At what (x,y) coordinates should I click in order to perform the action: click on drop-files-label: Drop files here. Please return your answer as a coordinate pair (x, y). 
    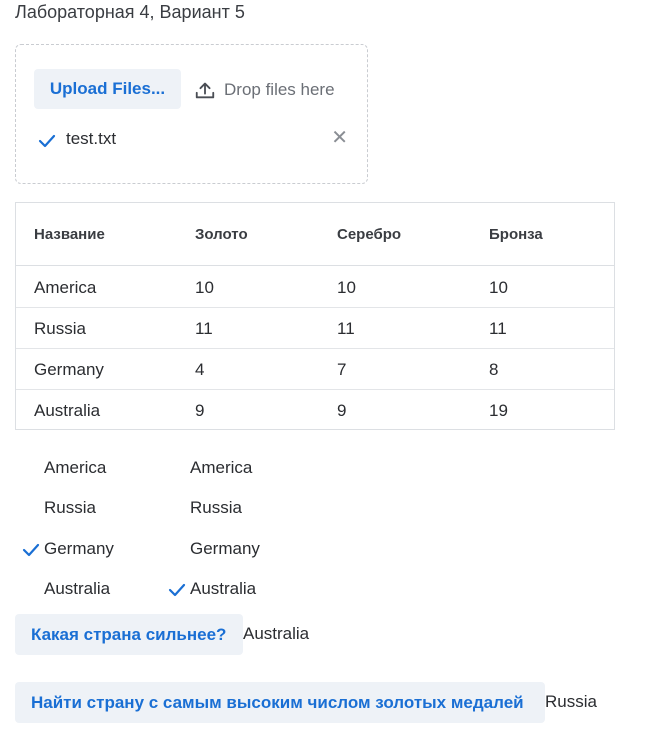
    Looking at the image, I should click on (279, 89).